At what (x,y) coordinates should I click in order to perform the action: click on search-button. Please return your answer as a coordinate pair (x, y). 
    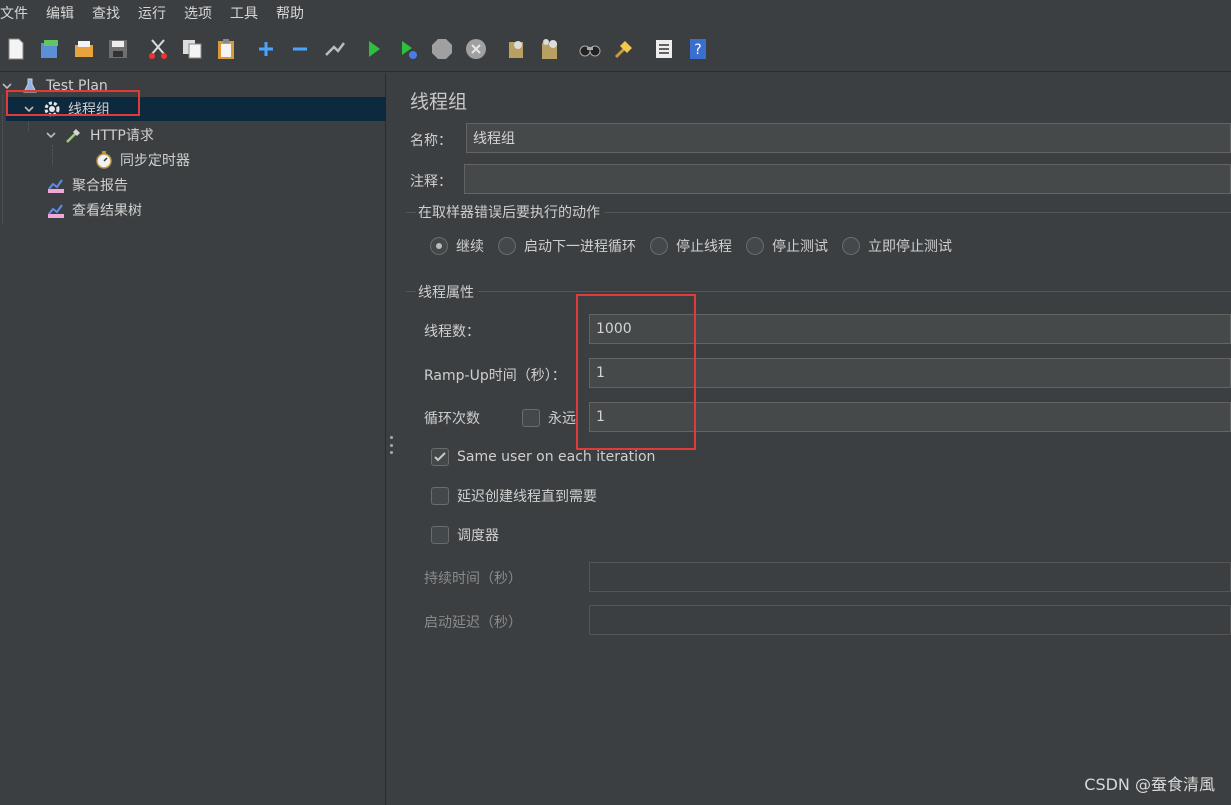
    Looking at the image, I should click on (590, 49).